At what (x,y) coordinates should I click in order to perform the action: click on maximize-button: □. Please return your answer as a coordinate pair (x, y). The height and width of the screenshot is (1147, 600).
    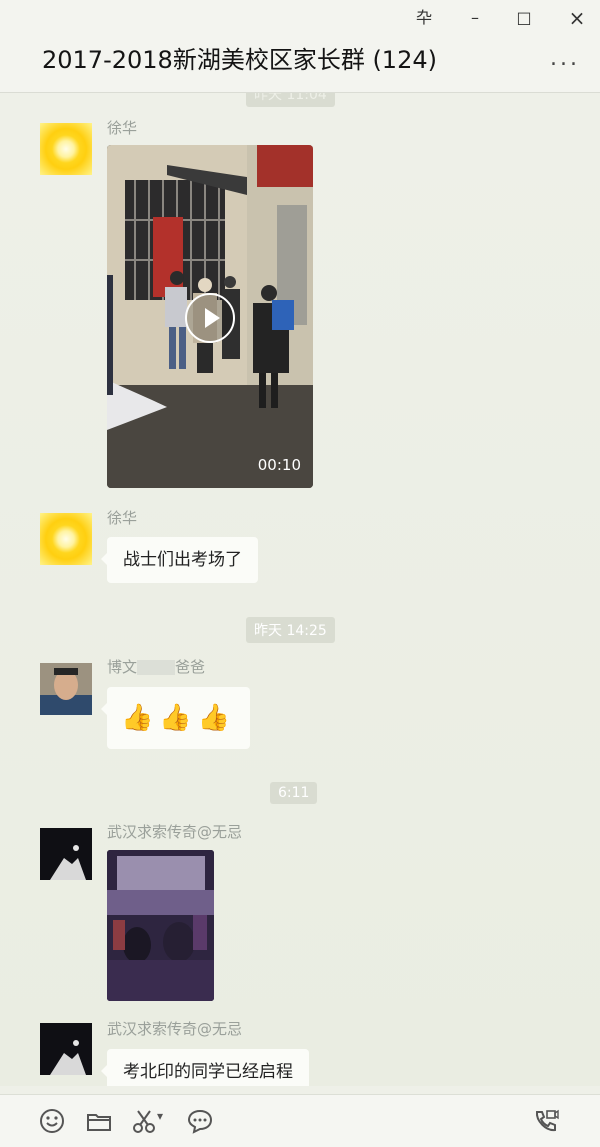
    Looking at the image, I should click on (524, 18).